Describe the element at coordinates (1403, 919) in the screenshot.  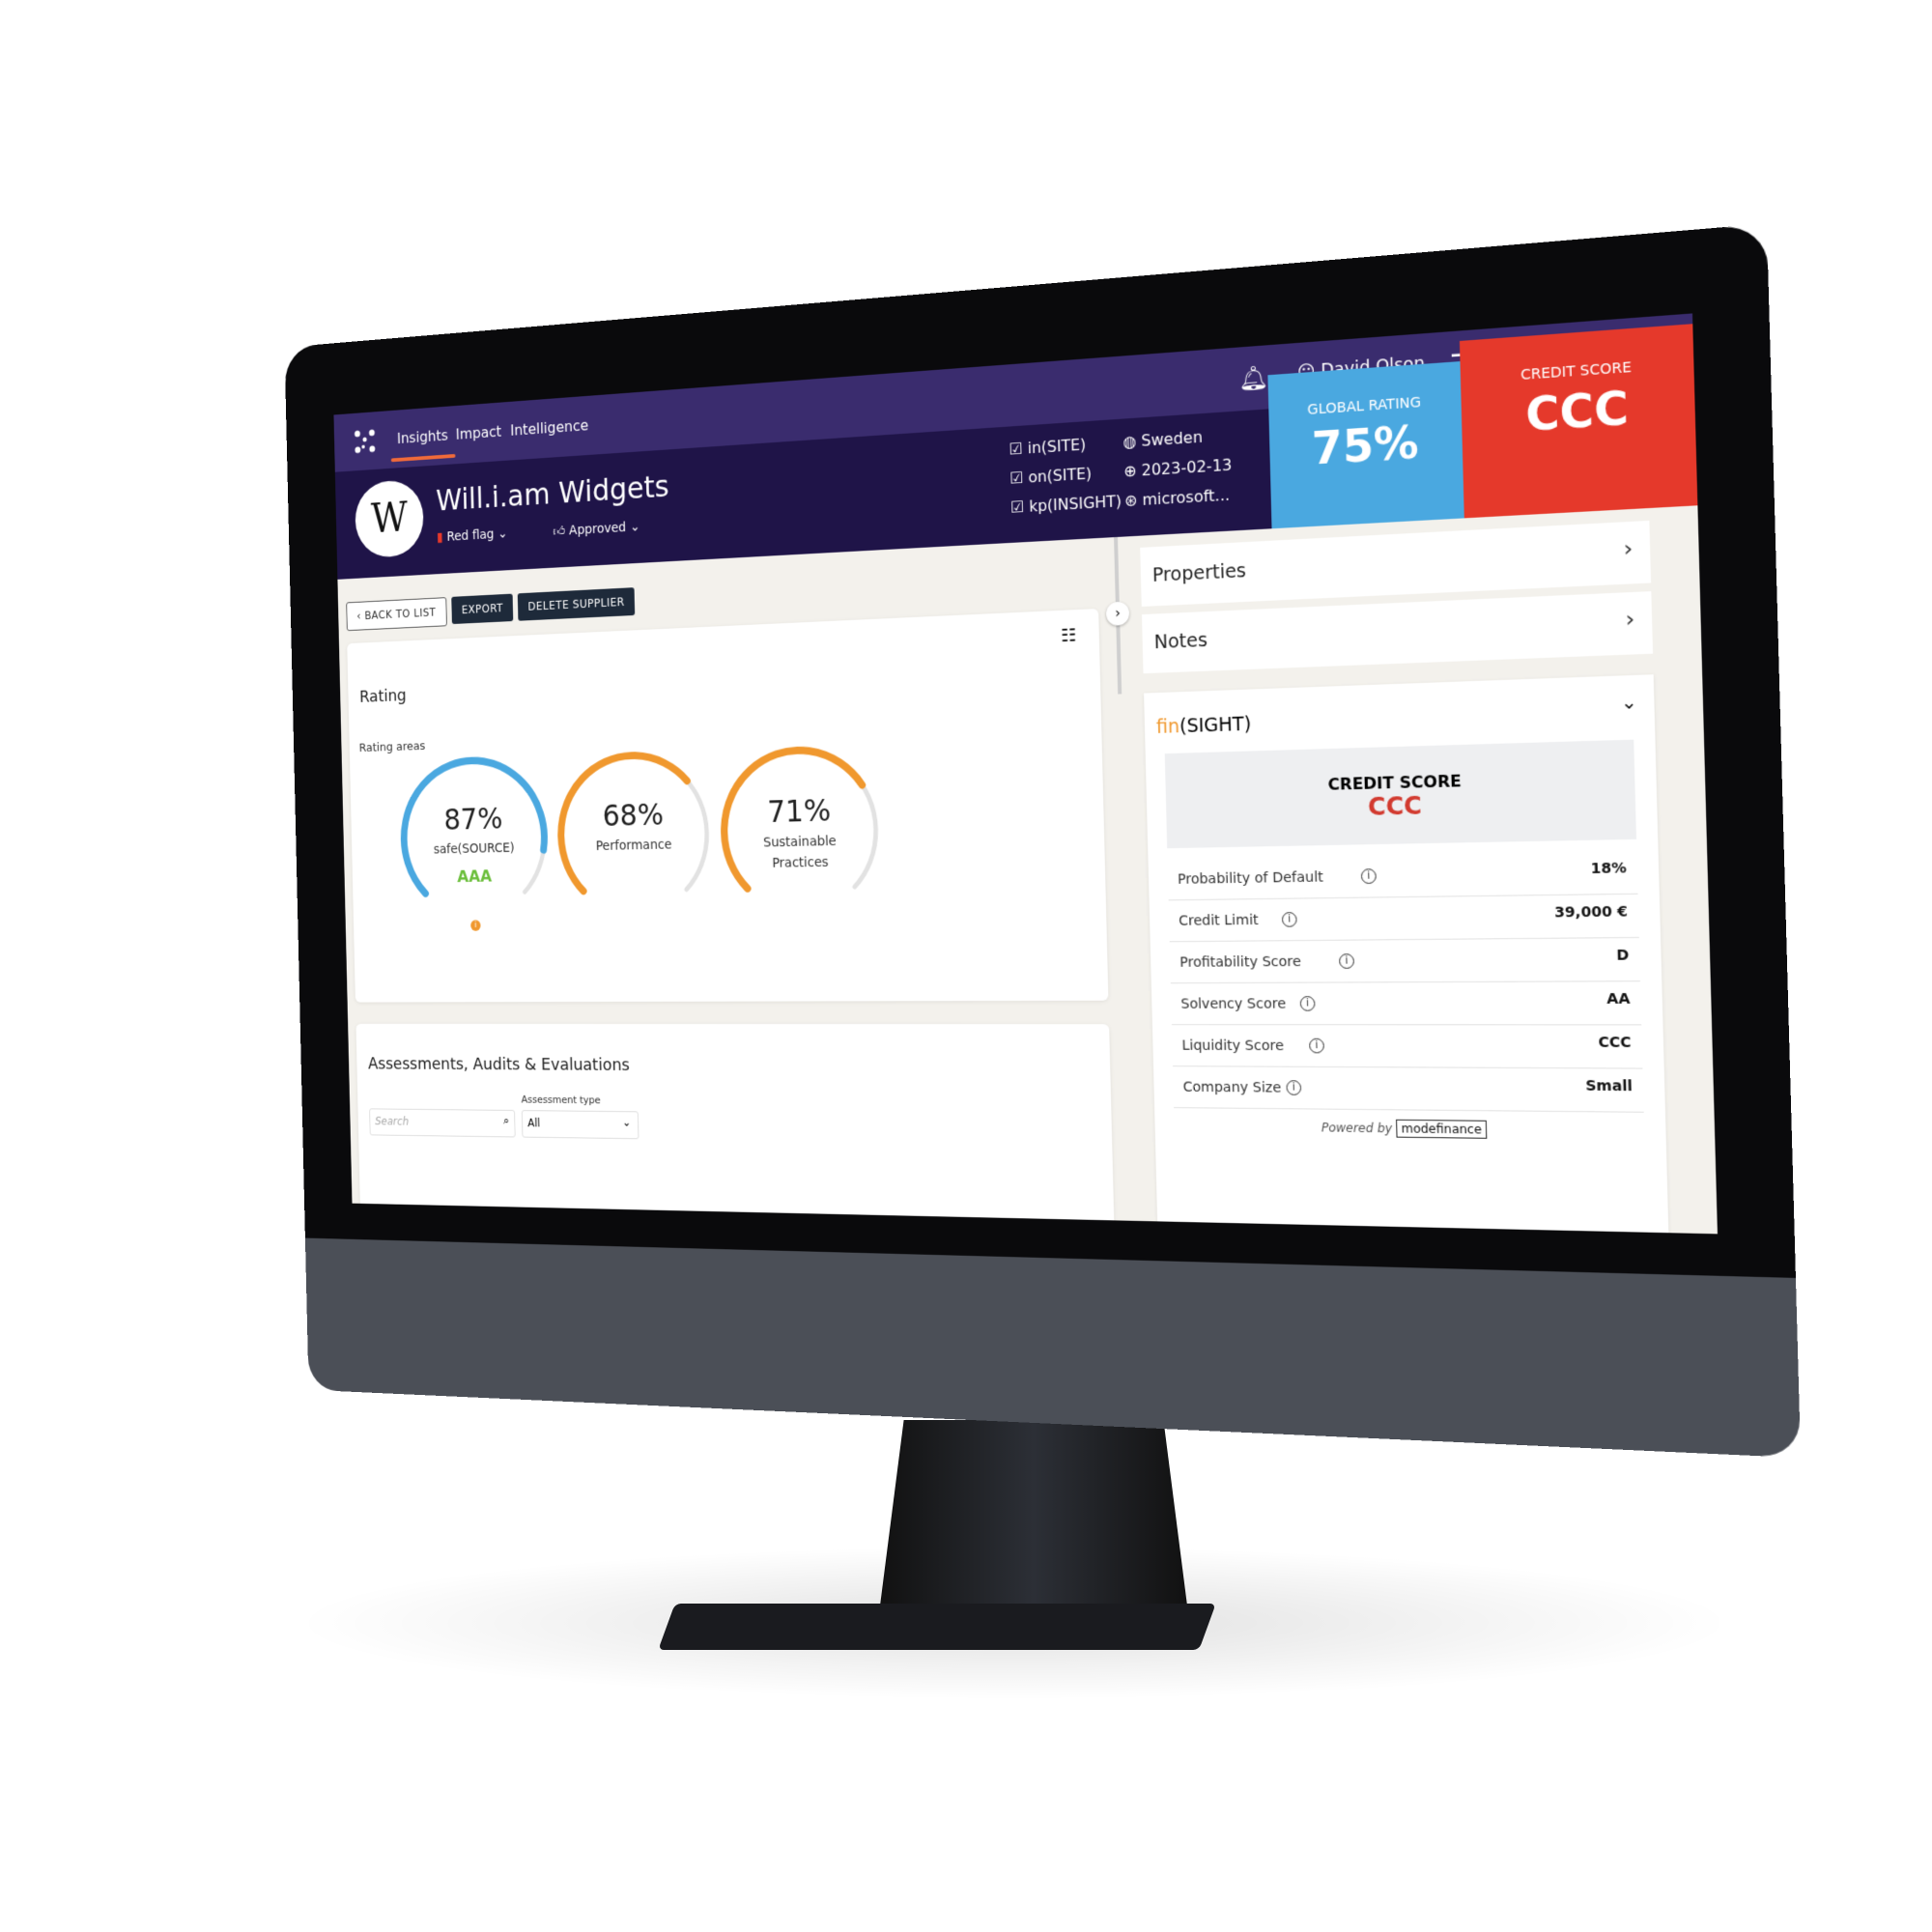
I see `finsight-row: Credit Limit i 39,000 €` at that location.